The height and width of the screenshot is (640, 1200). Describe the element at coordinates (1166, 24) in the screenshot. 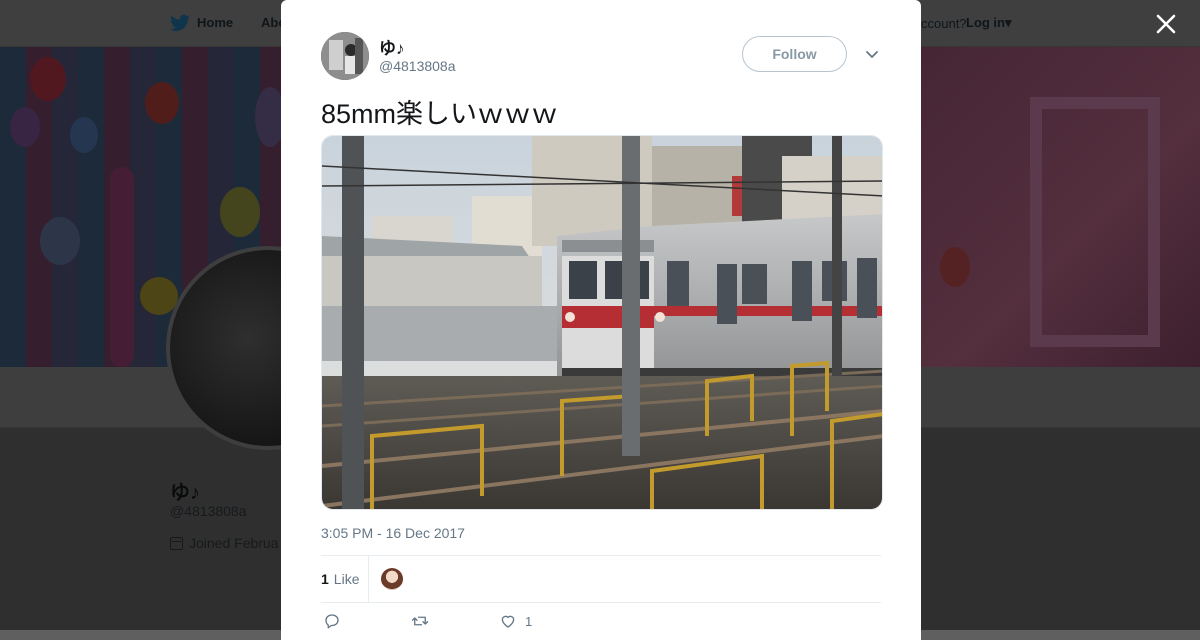

I see `close-icon` at that location.